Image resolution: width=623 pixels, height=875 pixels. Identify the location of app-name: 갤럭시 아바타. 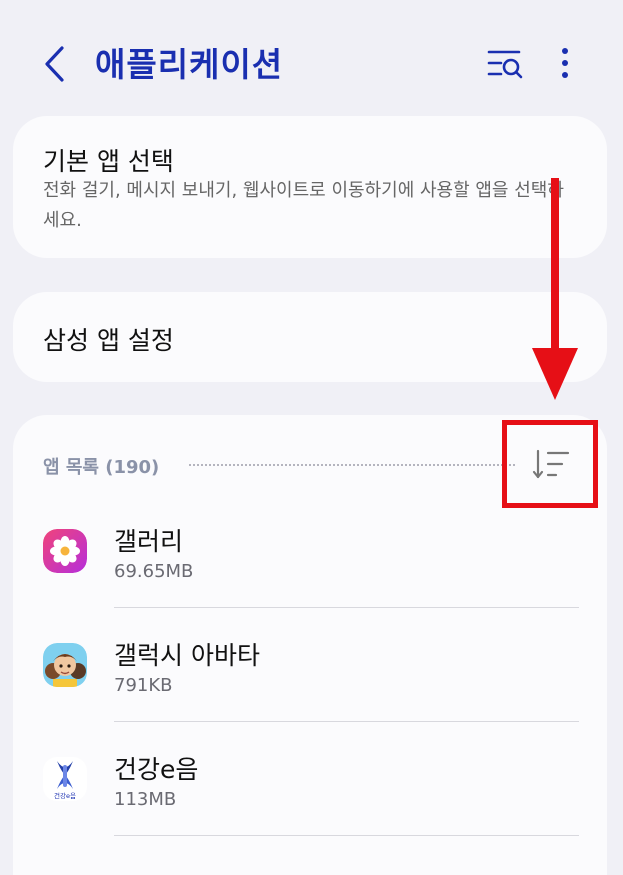
(187, 655).